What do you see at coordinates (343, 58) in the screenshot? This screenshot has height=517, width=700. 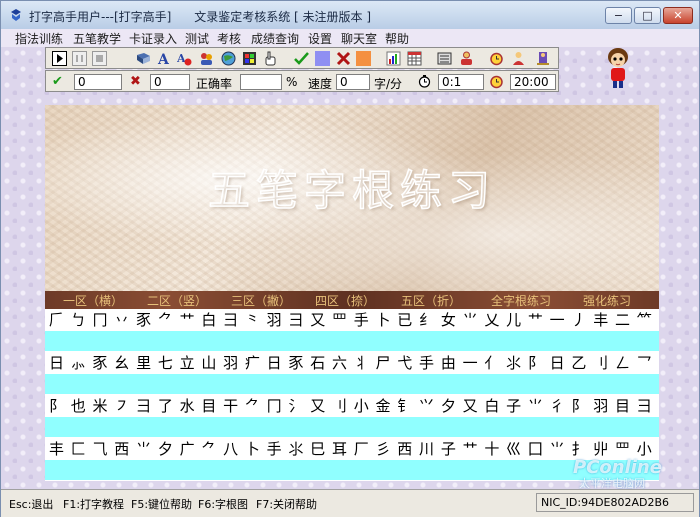 I see `cross-icon` at bounding box center [343, 58].